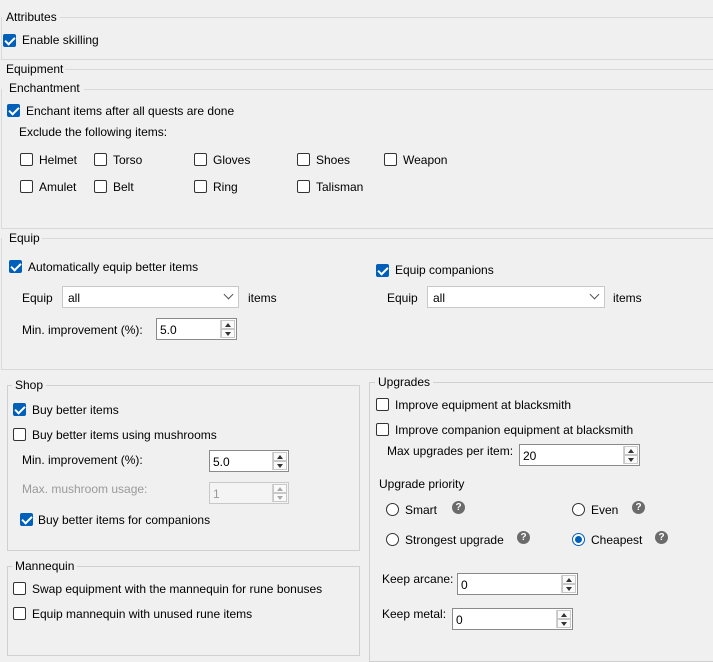 The width and height of the screenshot is (713, 662). I want to click on upgrade-priority-title: Upgrade priority, so click(422, 484).